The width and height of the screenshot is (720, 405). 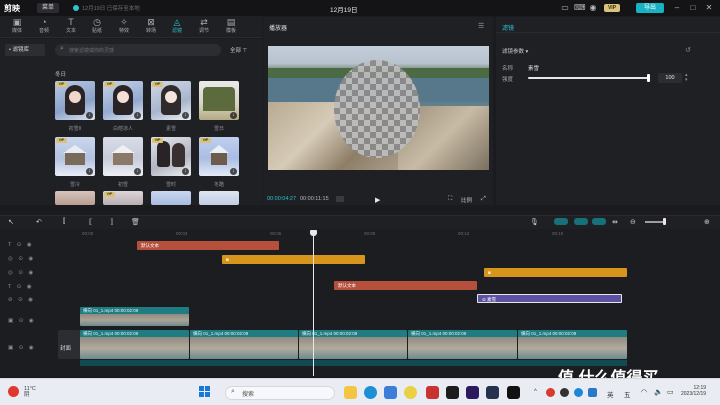 What do you see at coordinates (21, 300) in the screenshot?
I see `track-controls: ⊘ ⊙ ◉` at bounding box center [21, 300].